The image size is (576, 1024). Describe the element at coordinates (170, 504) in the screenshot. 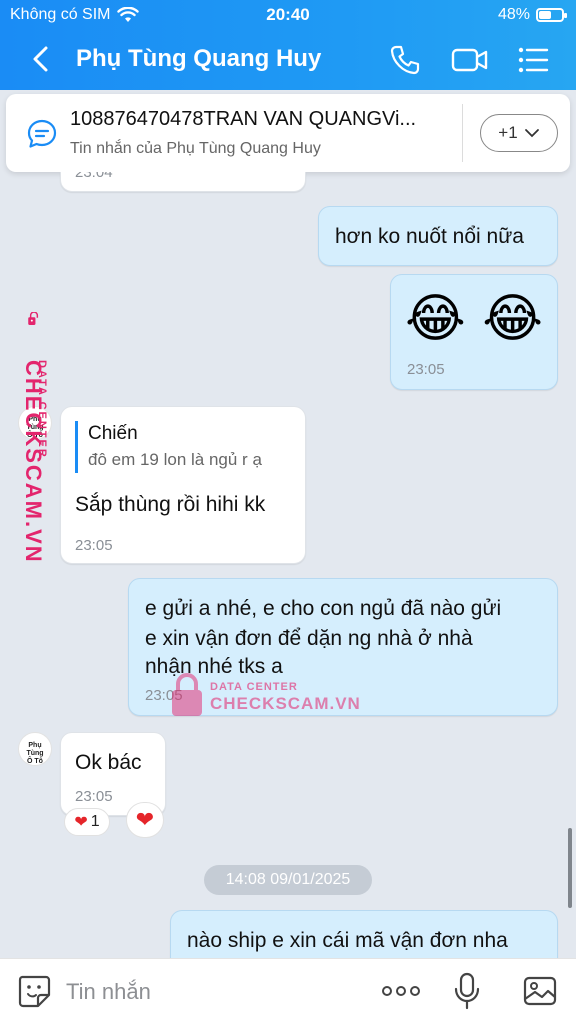

I see `message-text: Sắp thùng rồi hihi kk` at that location.